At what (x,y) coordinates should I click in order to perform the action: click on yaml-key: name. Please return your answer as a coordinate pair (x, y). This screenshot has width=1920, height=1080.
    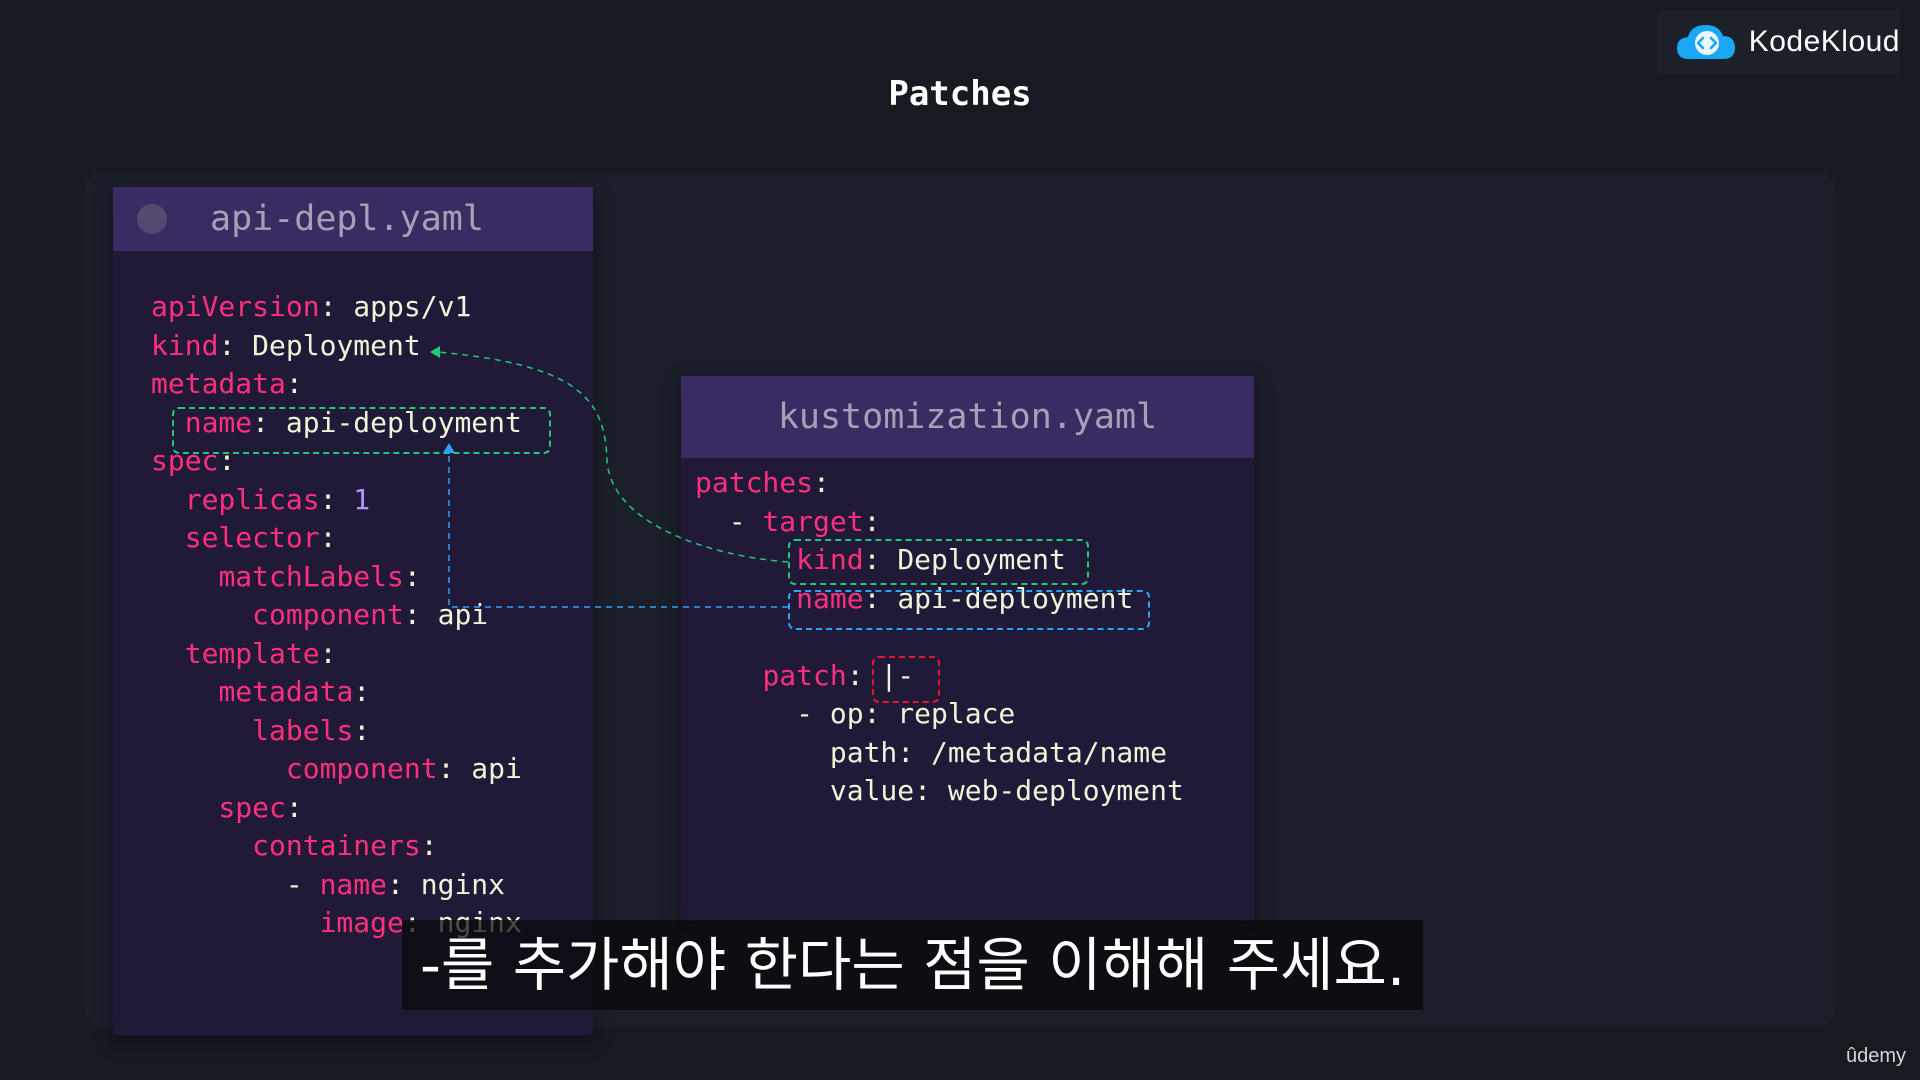
    Looking at the image, I should click on (353, 884).